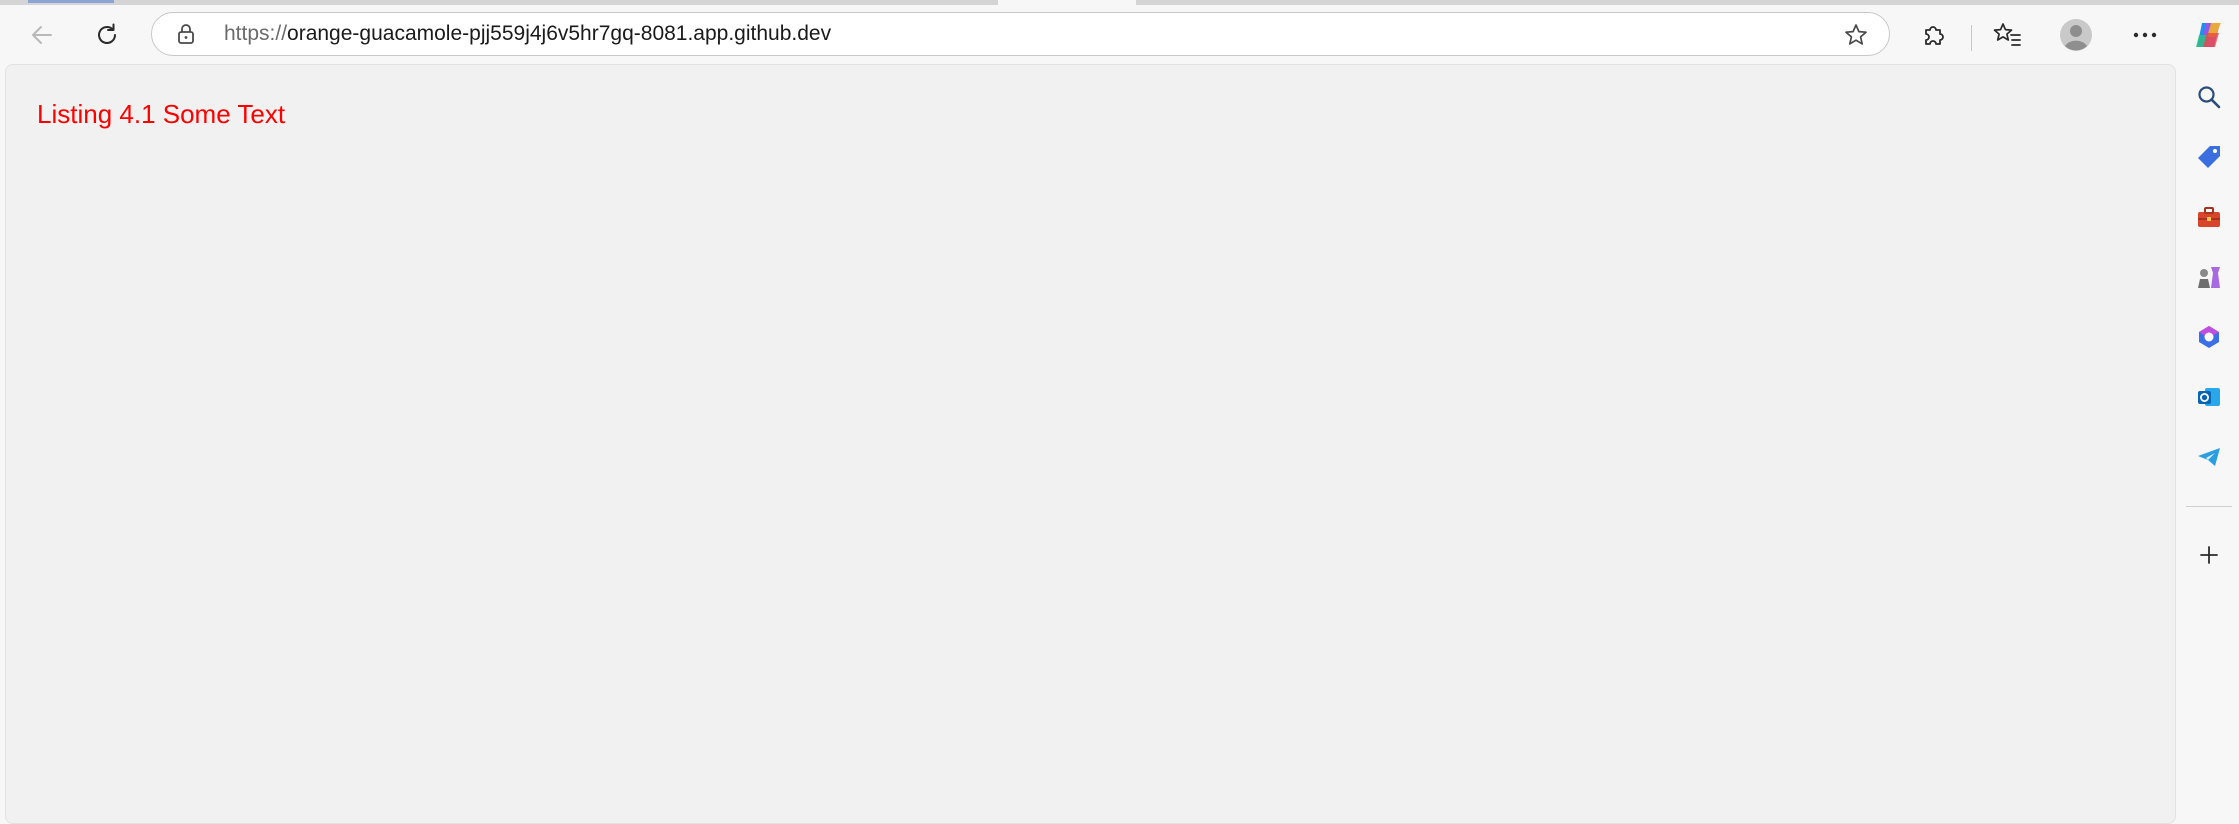 Image resolution: width=2239 pixels, height=824 pixels. Describe the element at coordinates (71, 1) in the screenshot. I see `tab-indicator` at that location.